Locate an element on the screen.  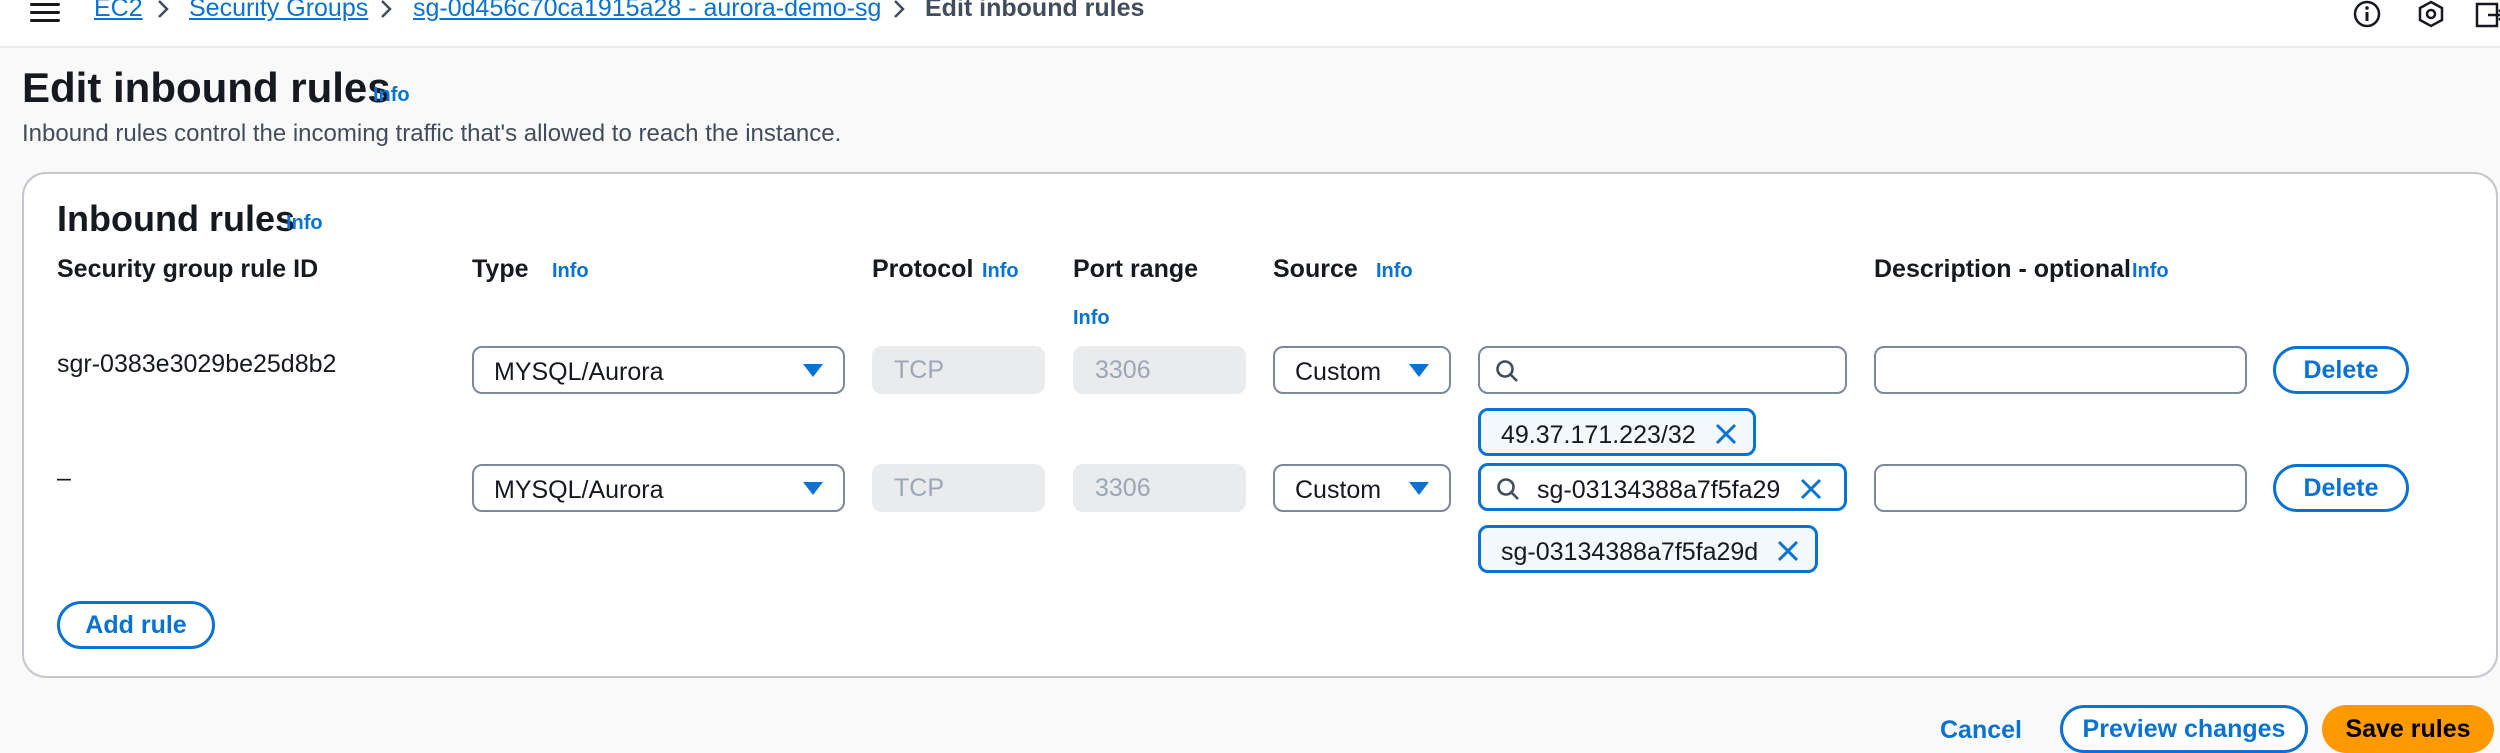
column-header-description: Description - optional is located at coordinates (2002, 269).